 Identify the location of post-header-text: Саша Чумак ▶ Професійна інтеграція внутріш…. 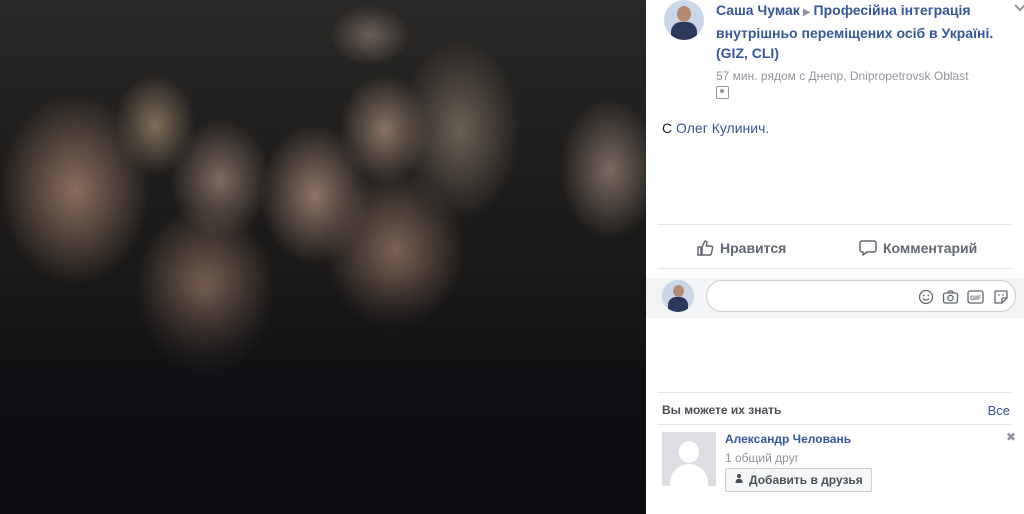
(861, 51).